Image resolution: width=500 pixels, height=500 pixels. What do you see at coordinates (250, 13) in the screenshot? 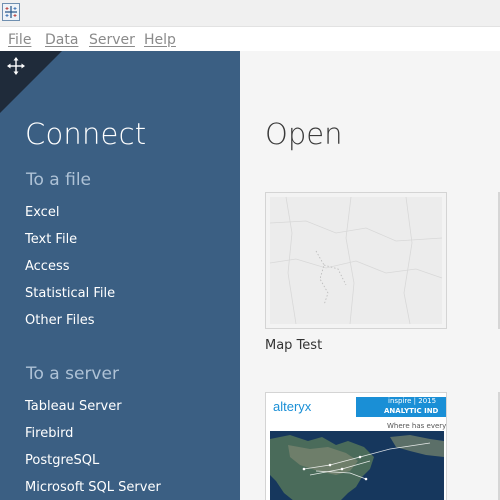
I see `title-bar` at bounding box center [250, 13].